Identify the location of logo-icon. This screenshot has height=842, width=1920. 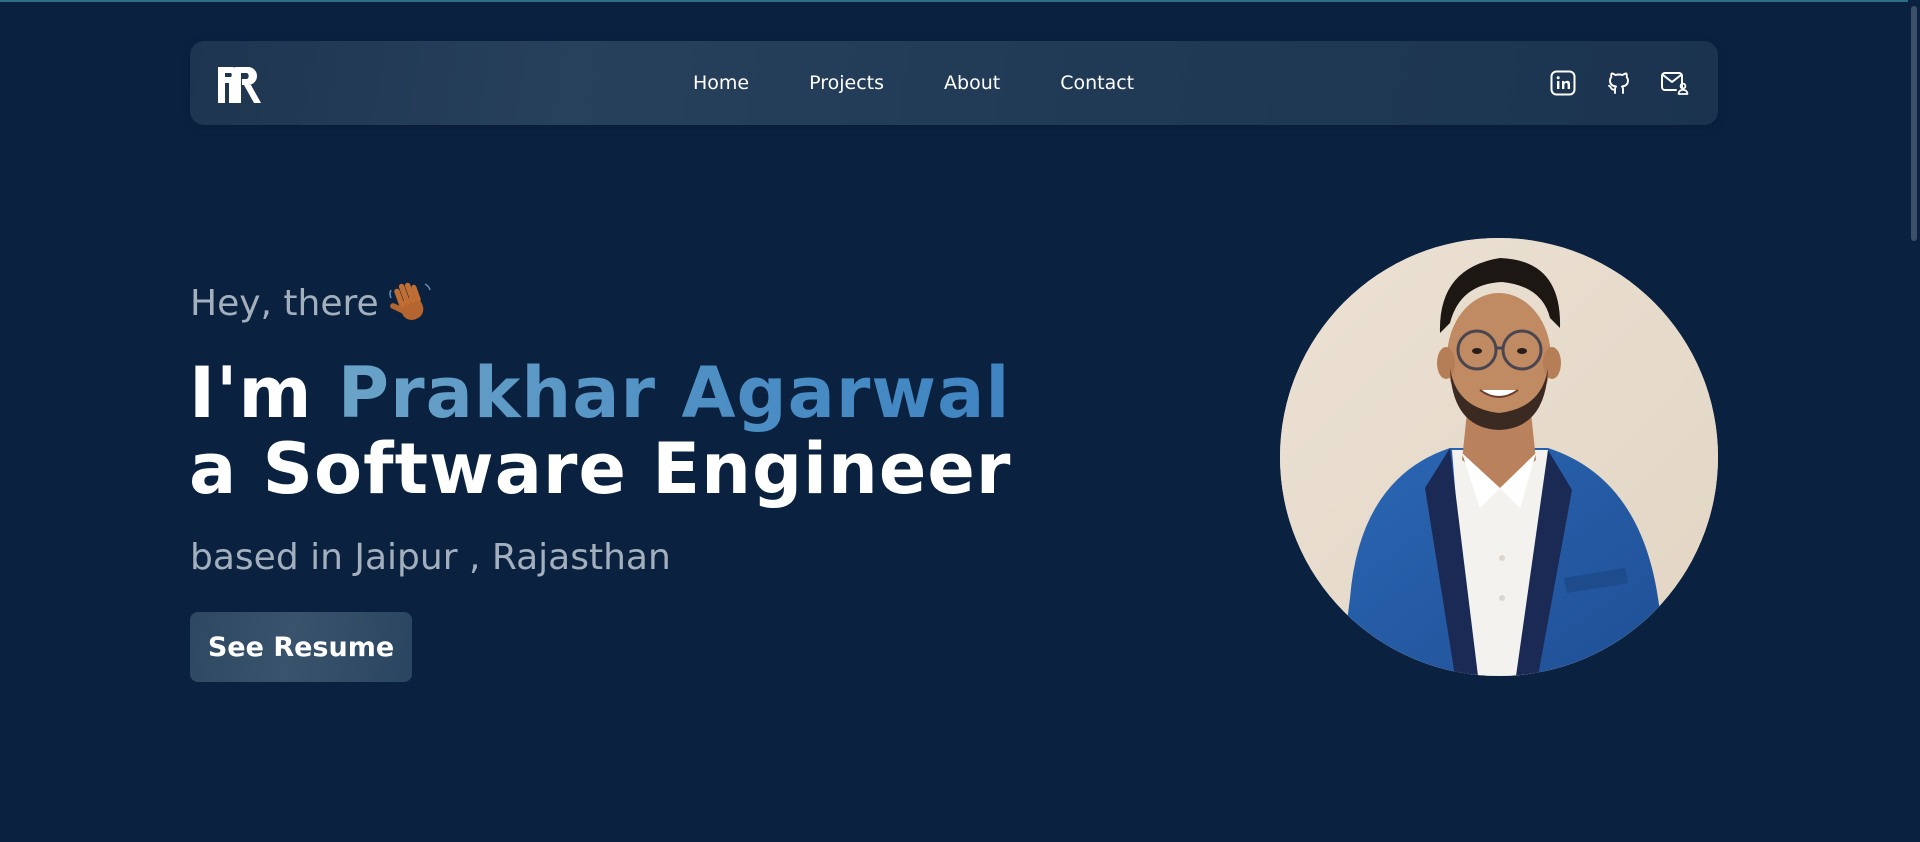
(239, 85).